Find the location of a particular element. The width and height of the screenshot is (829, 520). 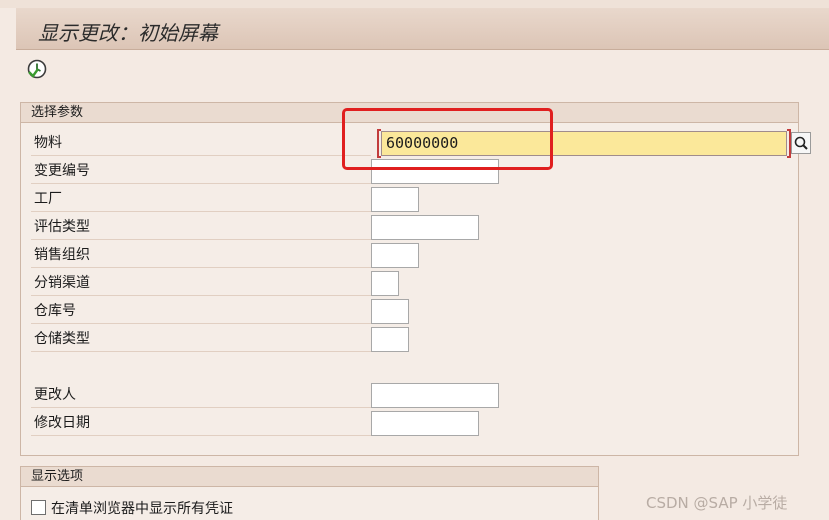

plant-input is located at coordinates (395, 199).